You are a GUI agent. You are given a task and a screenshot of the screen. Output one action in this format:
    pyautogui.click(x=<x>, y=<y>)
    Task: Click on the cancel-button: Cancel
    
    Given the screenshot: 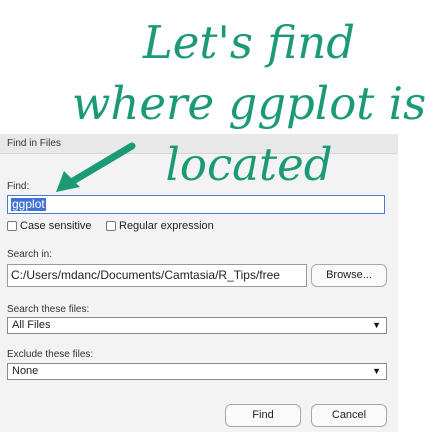 What is the action you would take?
    pyautogui.click(x=349, y=415)
    